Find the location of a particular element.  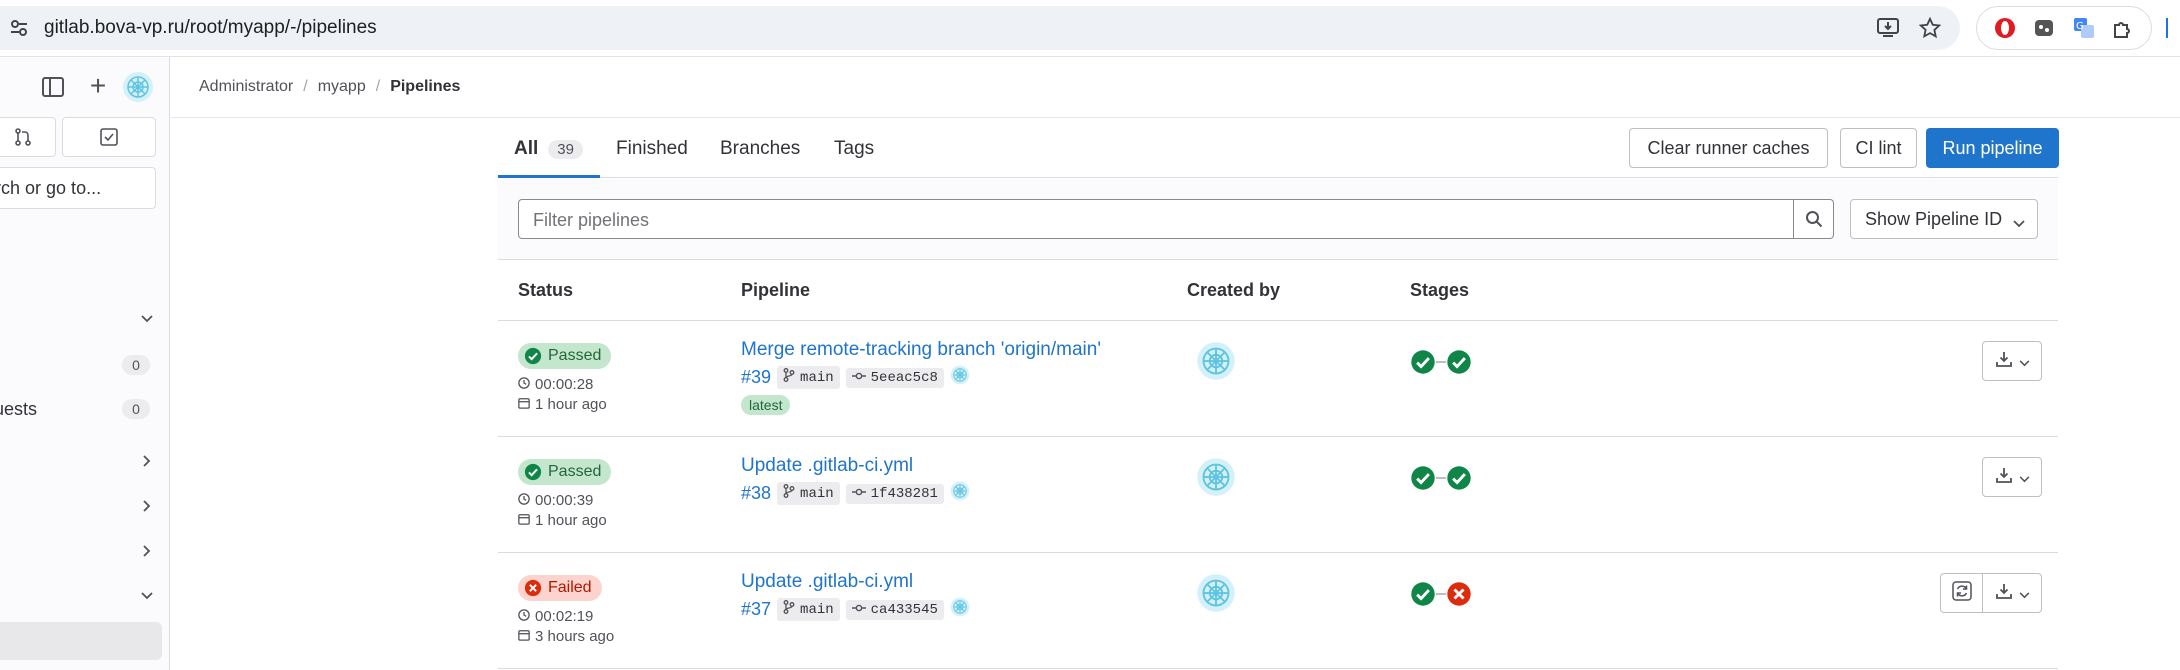

user-avatar is located at coordinates (138, 87).